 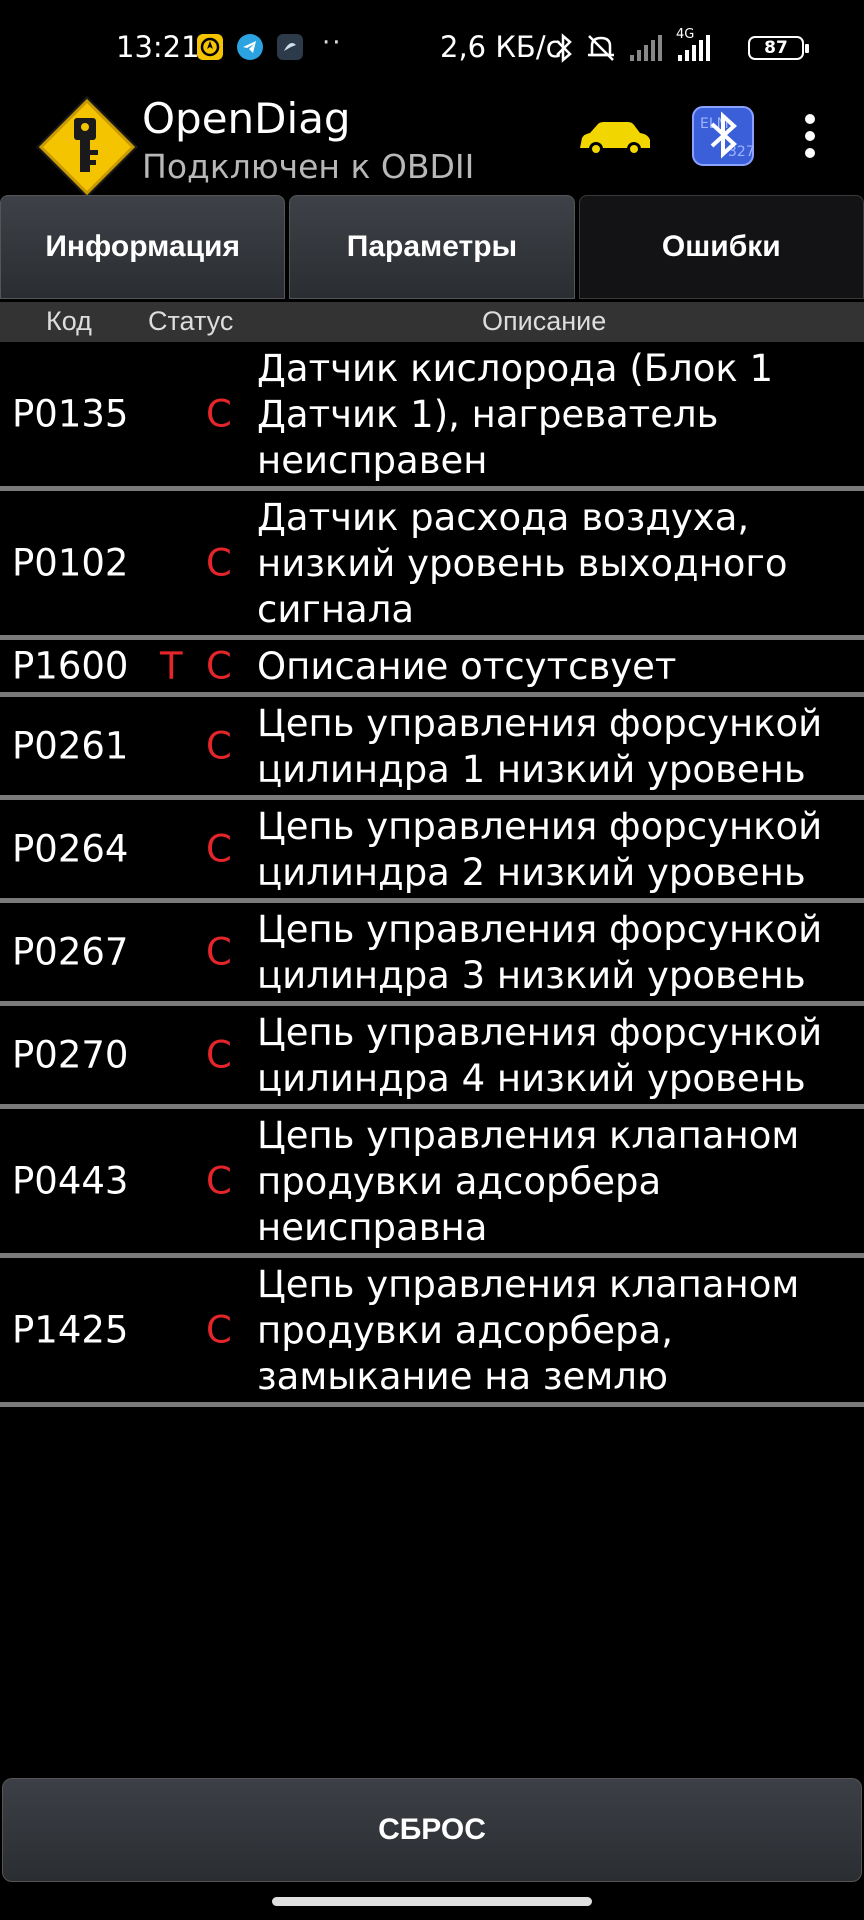 I want to click on tab-info: Информация, so click(x=143, y=247).